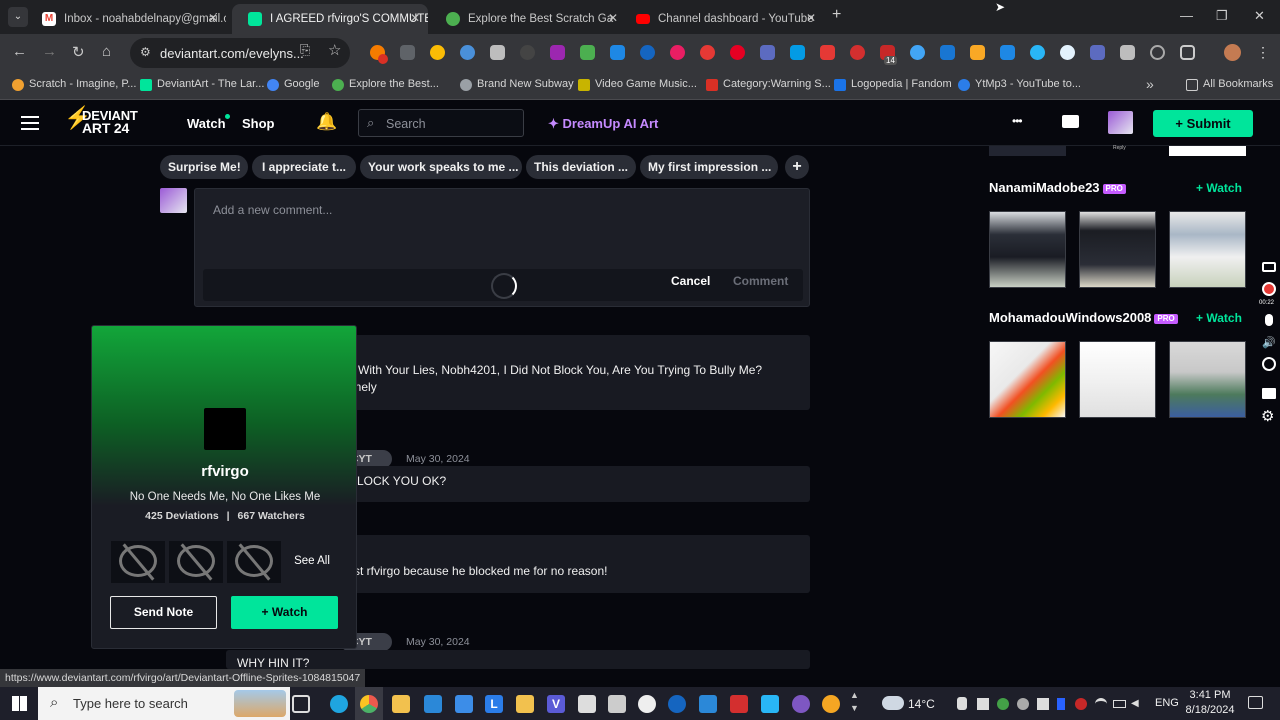 Image resolution: width=1280 pixels, height=720 pixels. Describe the element at coordinates (106, 51) in the screenshot. I see `home-icon: ⌂` at that location.